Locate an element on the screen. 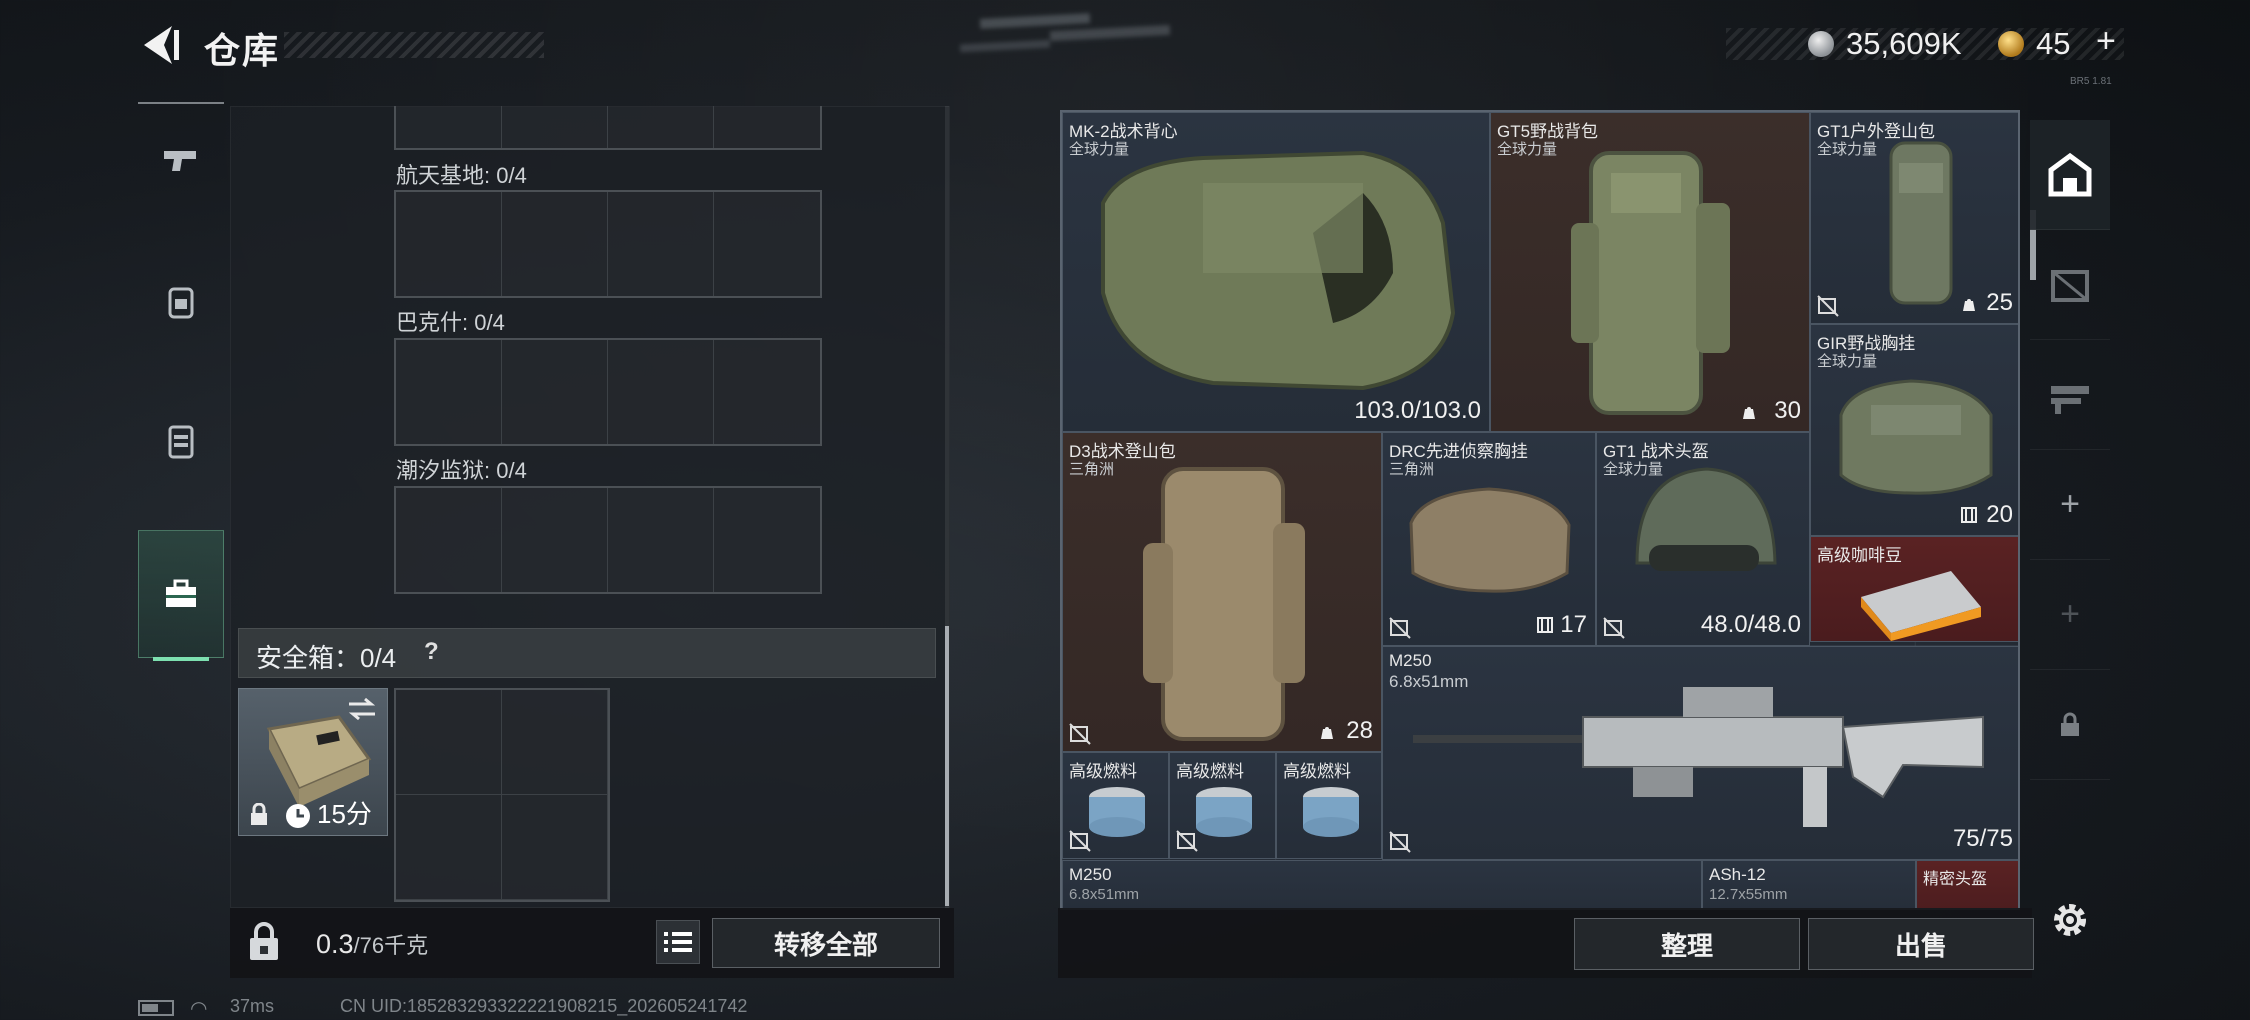 The image size is (2250, 1020). item-ammo: 75/75 is located at coordinates (1982, 838).